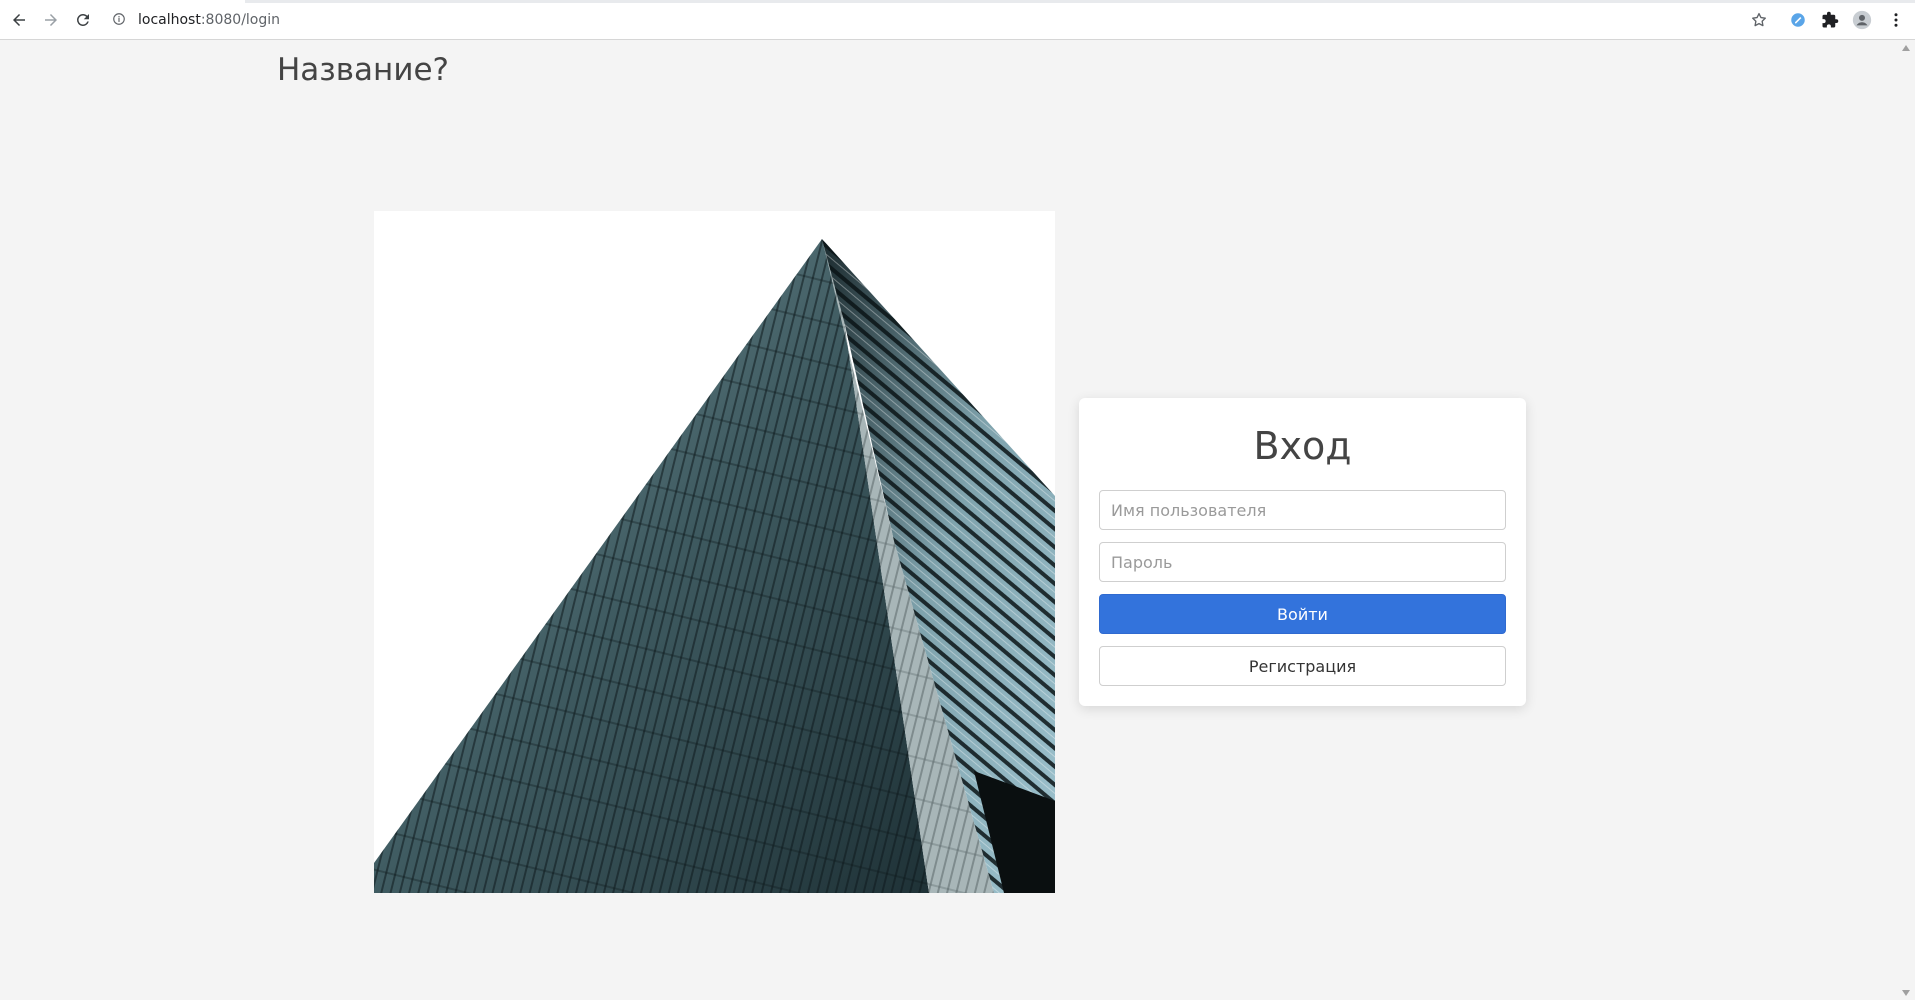 The width and height of the screenshot is (1915, 1000). Describe the element at coordinates (1830, 20) in the screenshot. I see `puzzle-icon` at that location.